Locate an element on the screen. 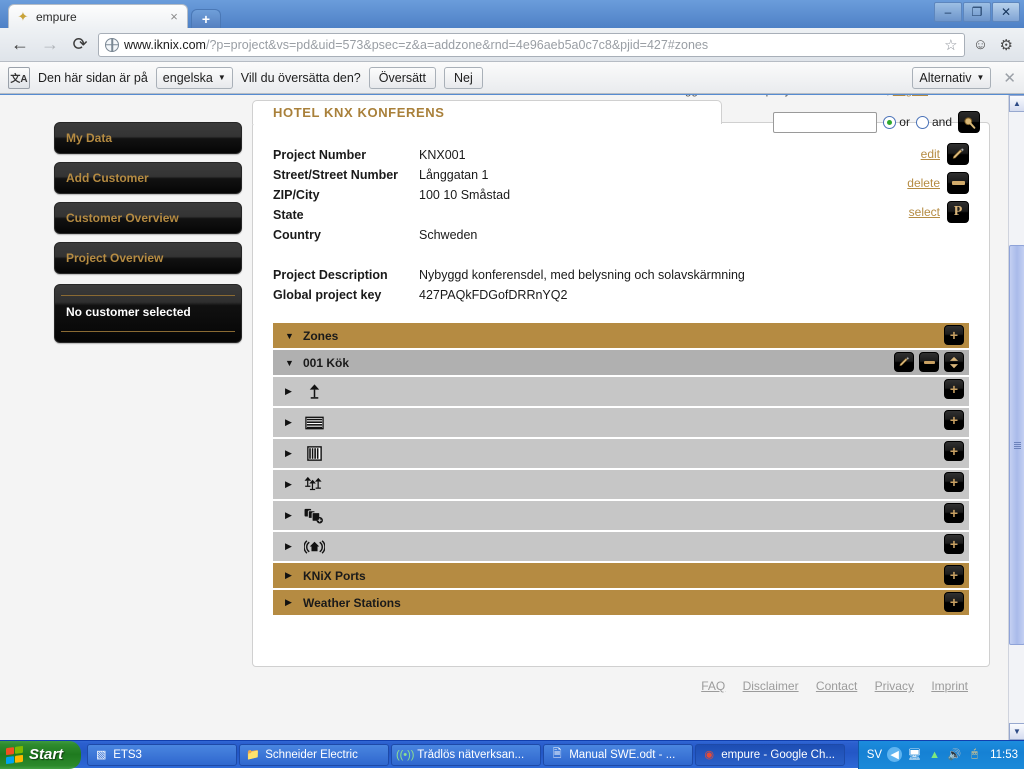 The height and width of the screenshot is (769, 1024). edit-button is located at coordinates (958, 154).